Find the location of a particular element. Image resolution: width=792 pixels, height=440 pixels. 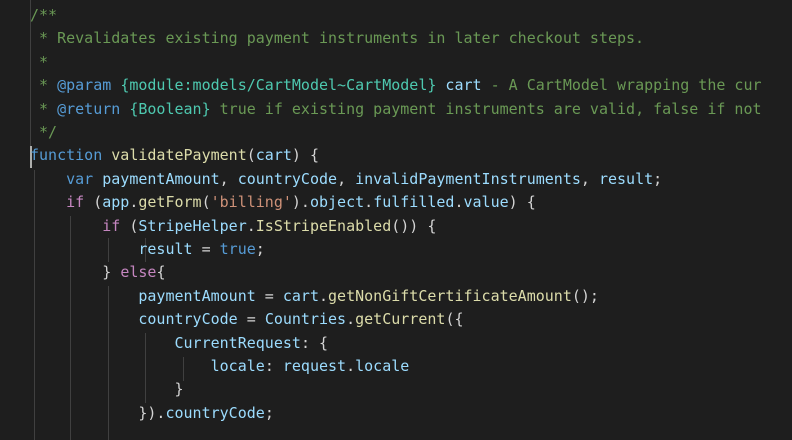

code-token: 'billing' is located at coordinates (251, 202).